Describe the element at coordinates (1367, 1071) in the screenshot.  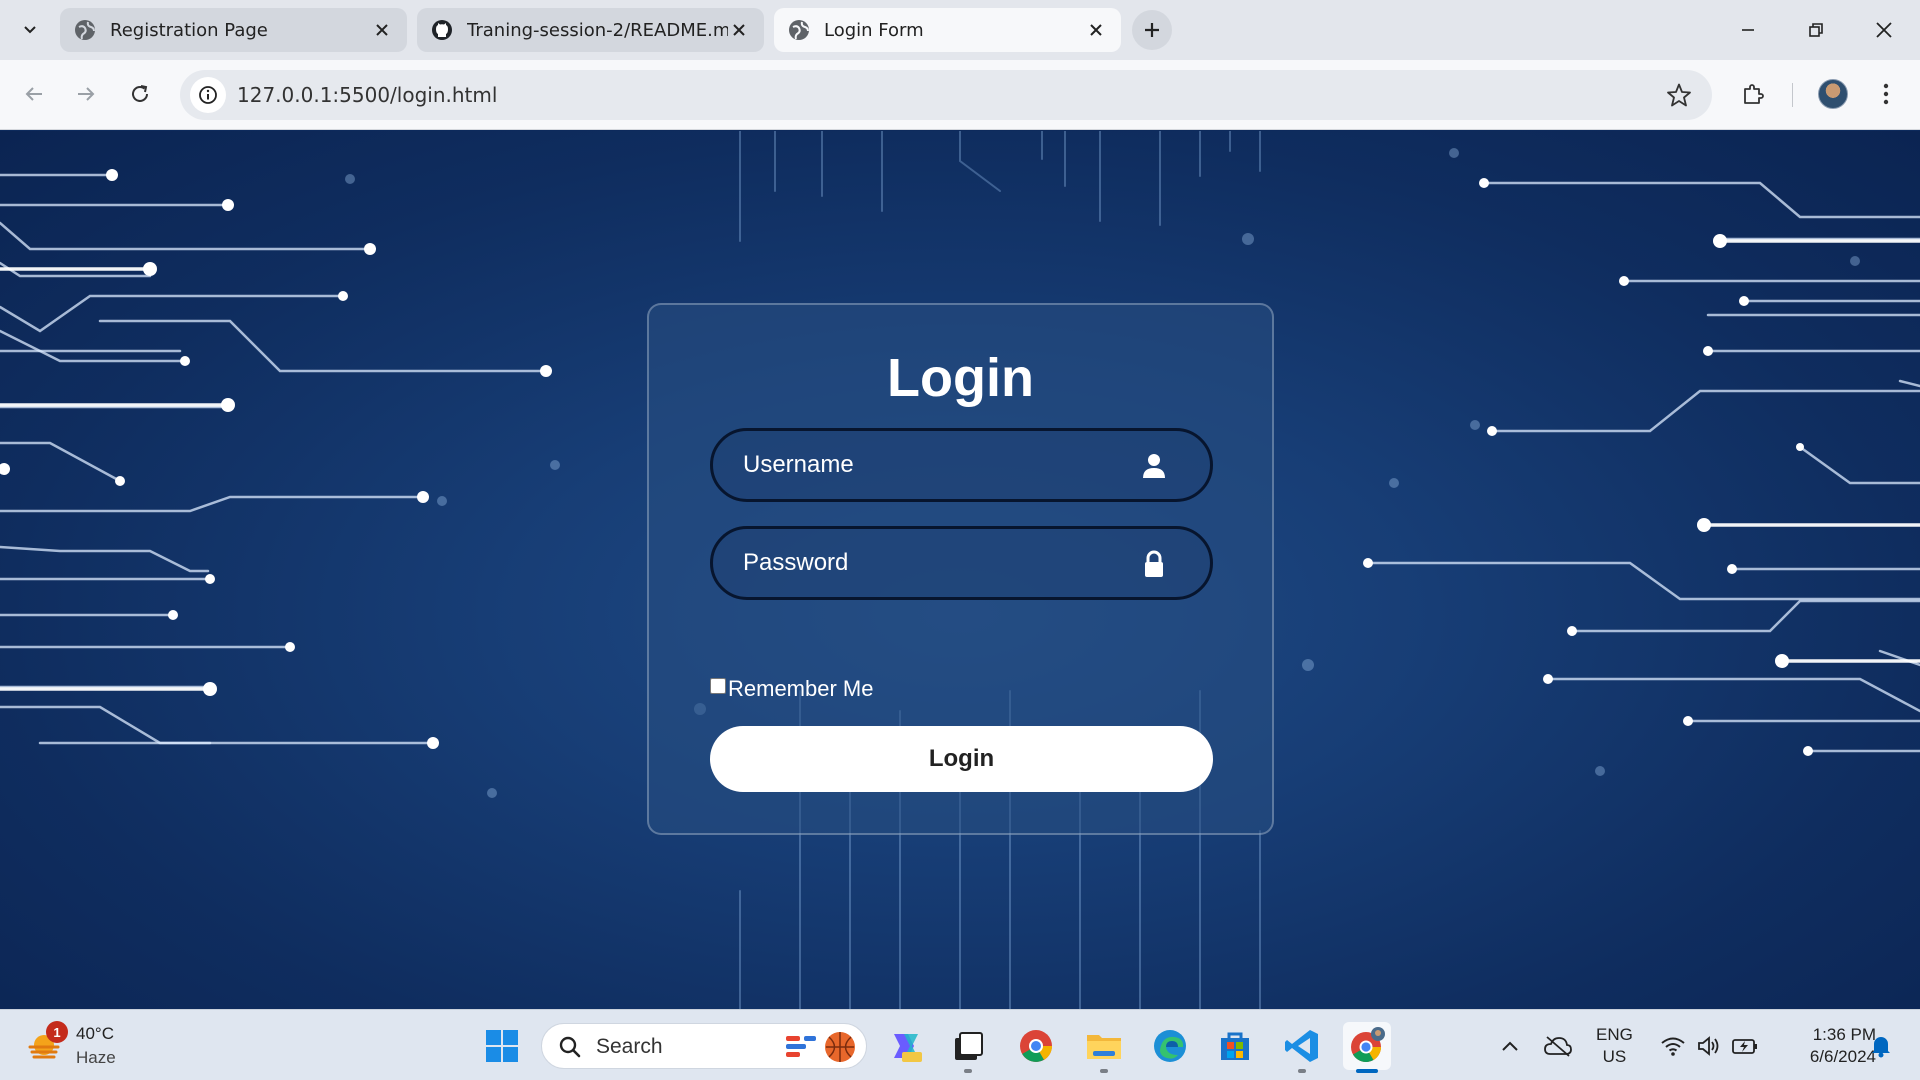
I see `active-indicator` at that location.